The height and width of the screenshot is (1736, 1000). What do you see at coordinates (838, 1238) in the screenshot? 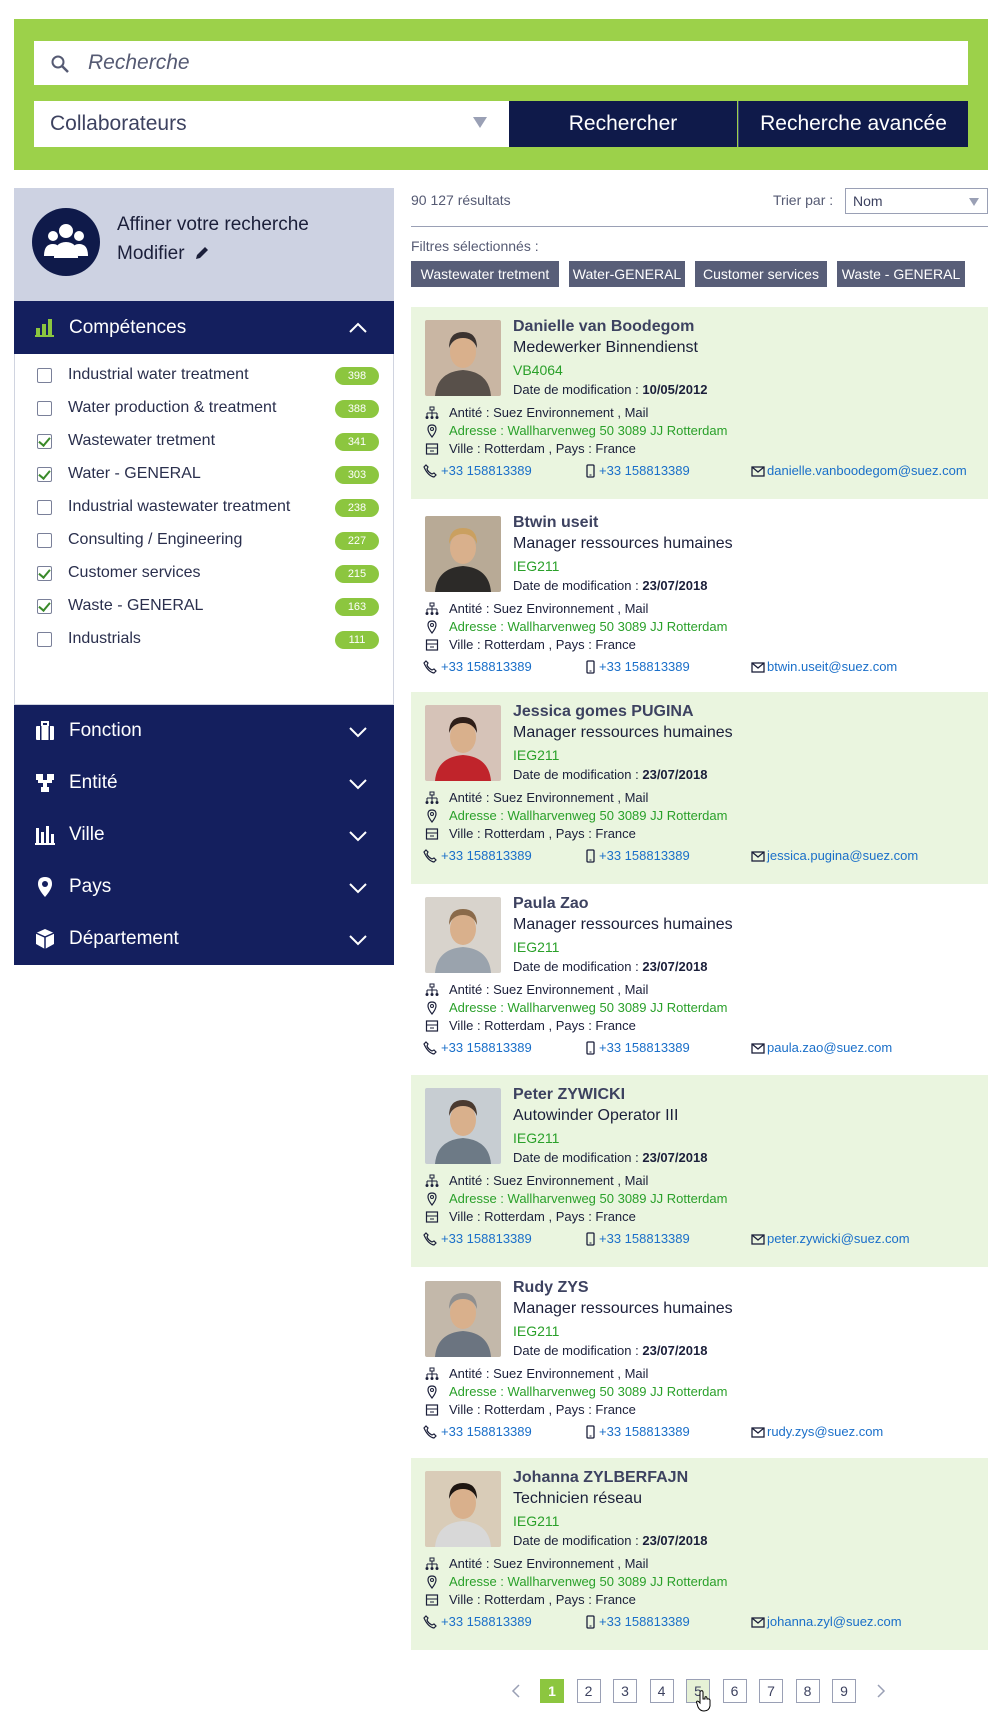
I see `email-link: peter.zywicki@suez.com` at bounding box center [838, 1238].